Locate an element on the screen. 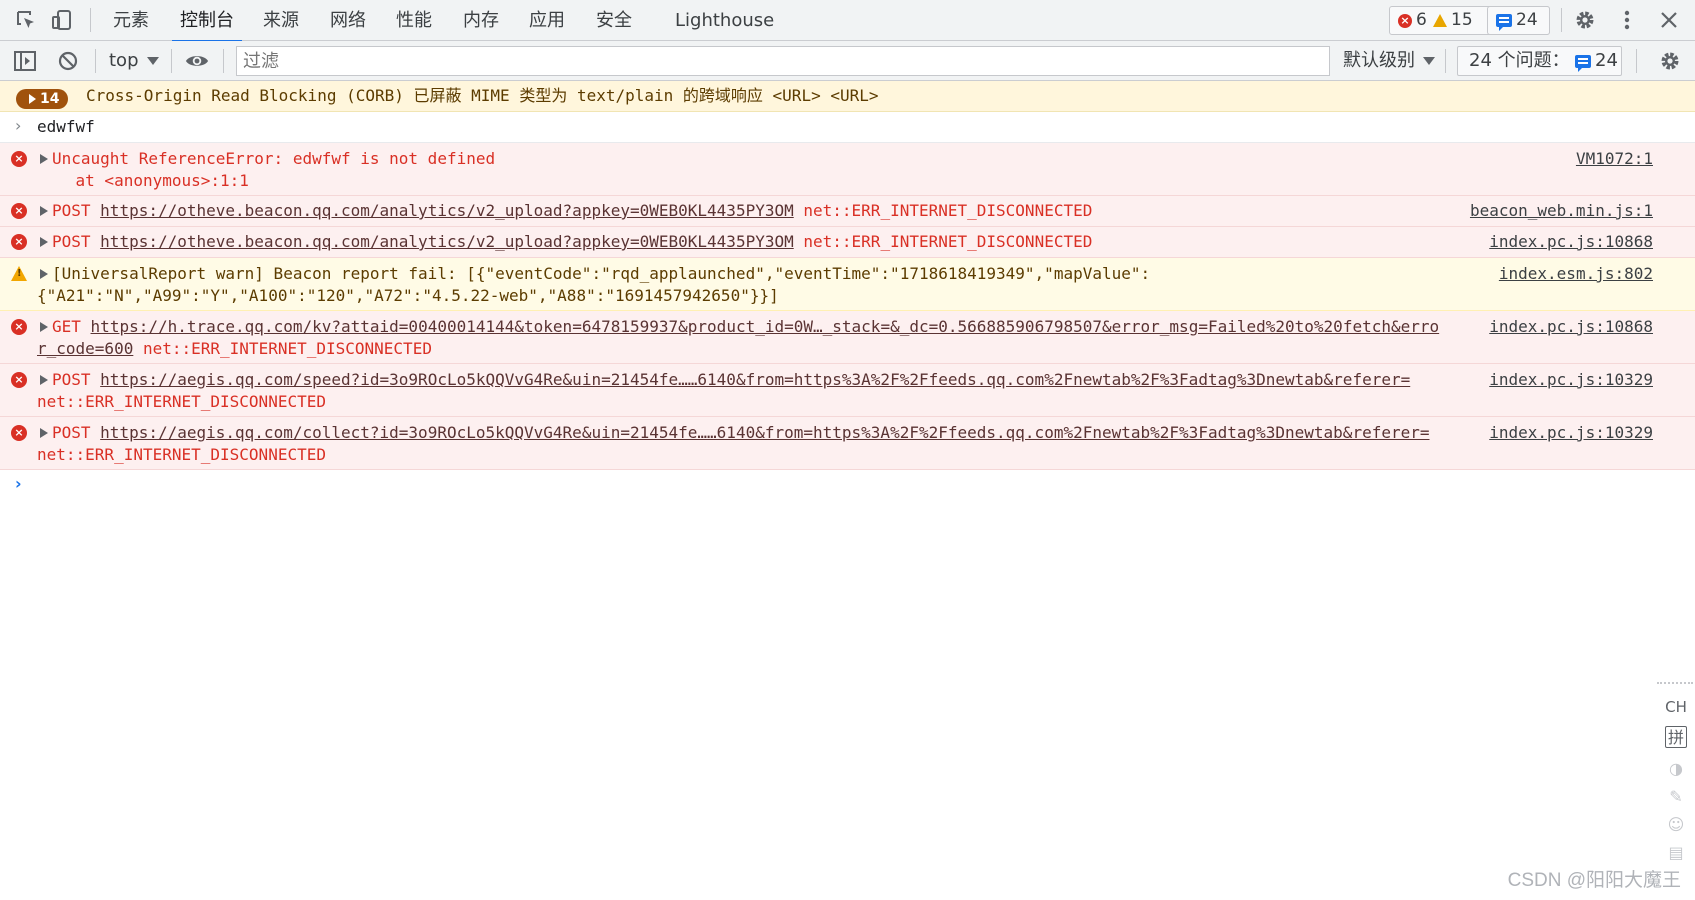 The width and height of the screenshot is (1695, 900). source-link: index.esm.js:802 is located at coordinates (1576, 274).